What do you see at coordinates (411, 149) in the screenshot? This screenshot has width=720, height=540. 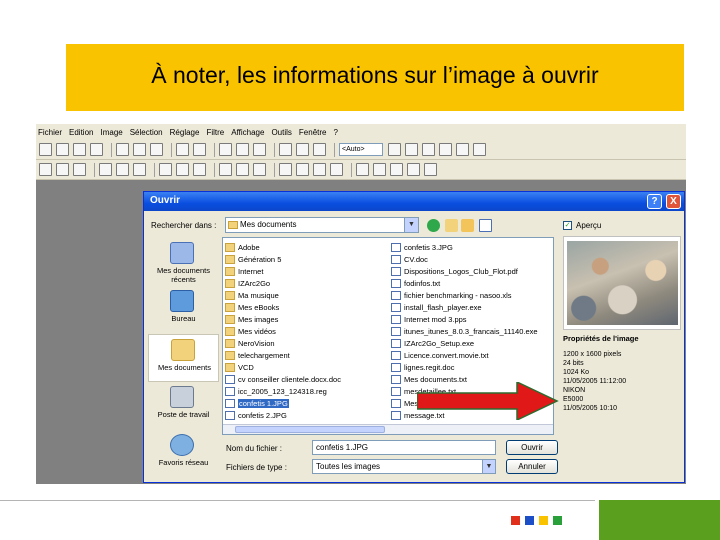 I see `zoom-out-icon` at bounding box center [411, 149].